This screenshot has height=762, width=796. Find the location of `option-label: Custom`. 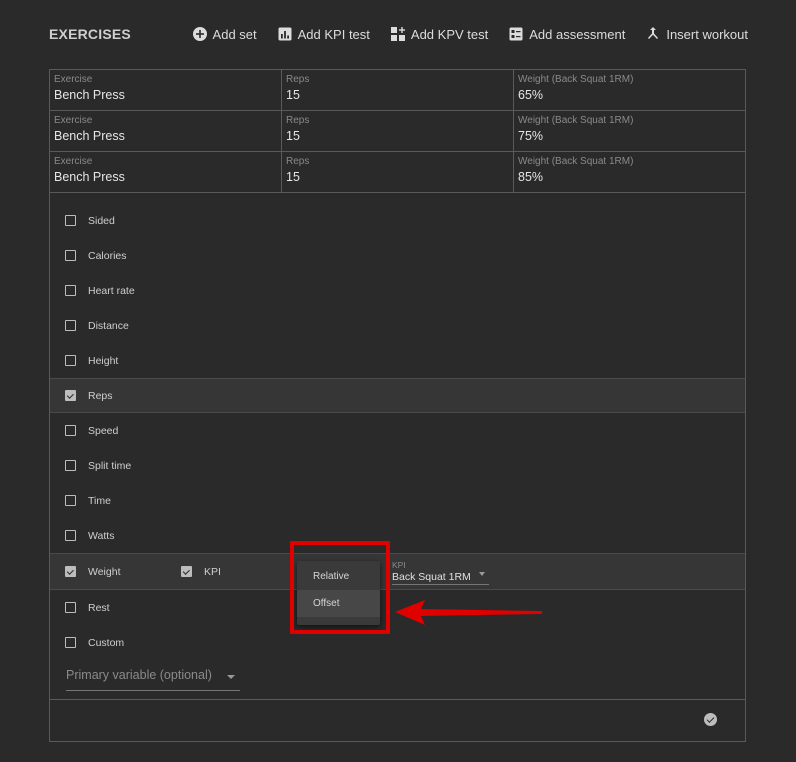

option-label: Custom is located at coordinates (106, 642).